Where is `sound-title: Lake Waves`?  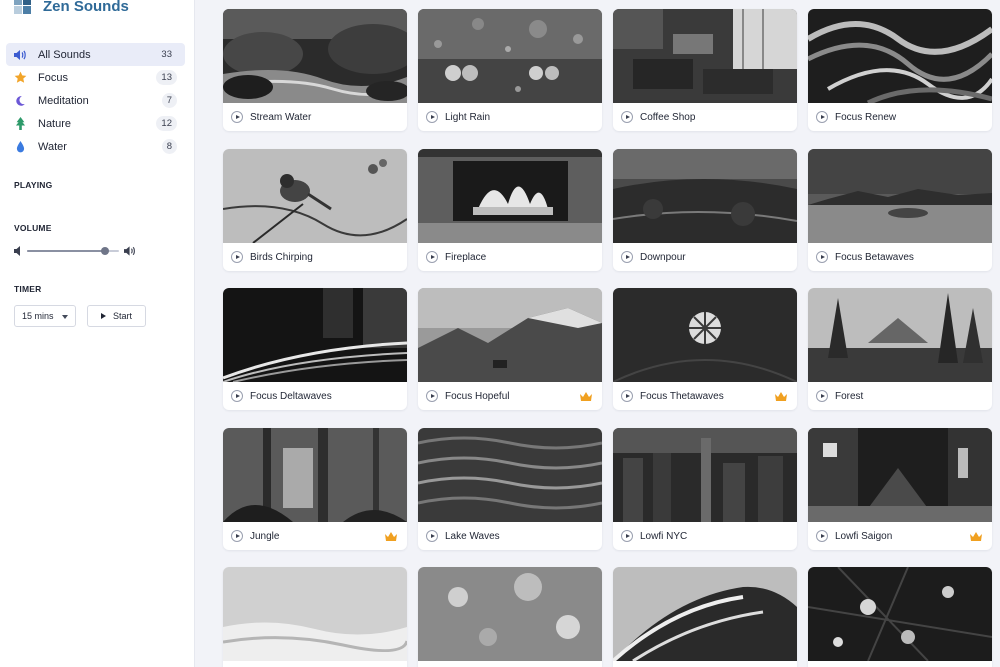 sound-title: Lake Waves is located at coordinates (472, 536).